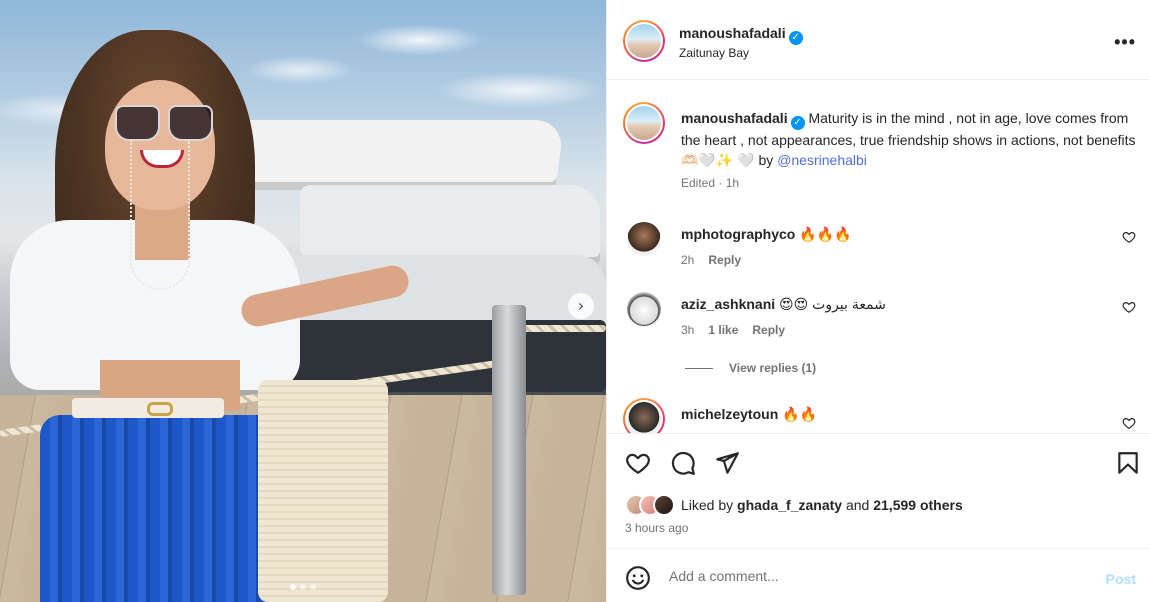 This screenshot has width=1149, height=602. What do you see at coordinates (858, 505) in the screenshot?
I see `likes-middle: and` at bounding box center [858, 505].